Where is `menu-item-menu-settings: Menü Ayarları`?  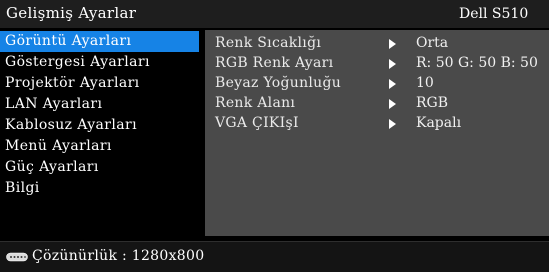
menu-item-menu-settings: Menü Ayarları is located at coordinates (101, 146).